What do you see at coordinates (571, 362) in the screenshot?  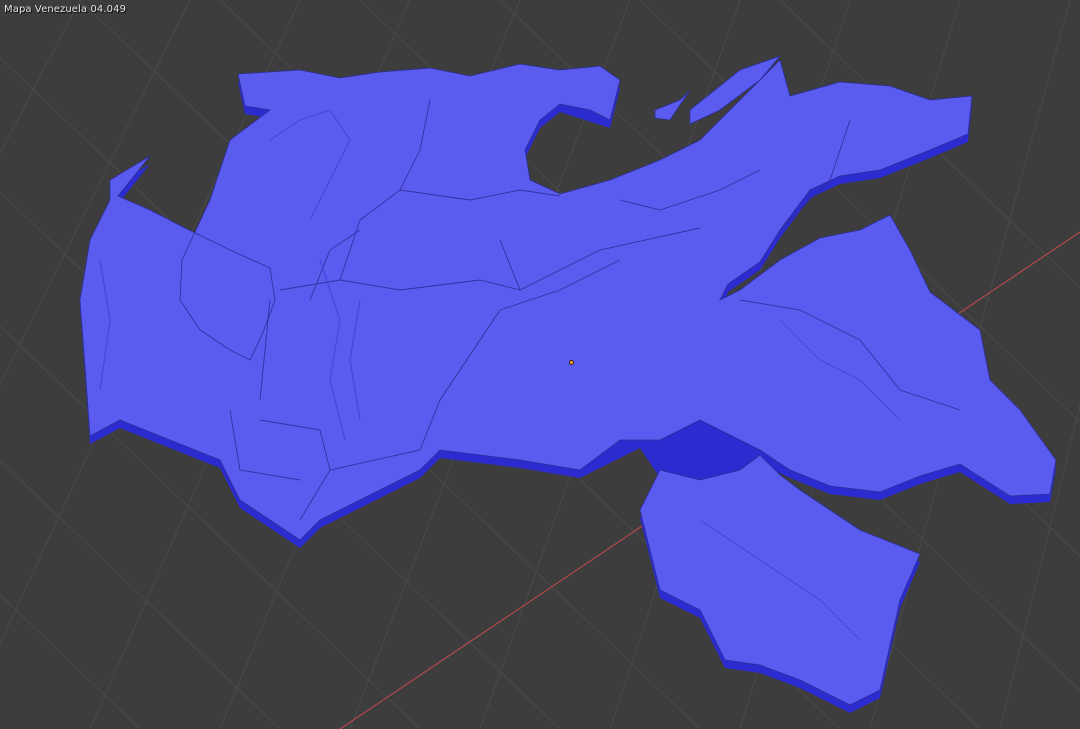 I see `object-origin-point` at bounding box center [571, 362].